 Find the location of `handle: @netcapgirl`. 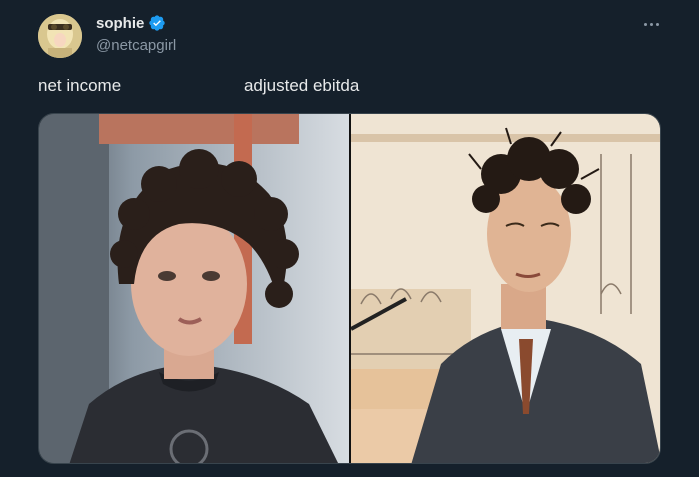

handle: @netcapgirl is located at coordinates (136, 45).